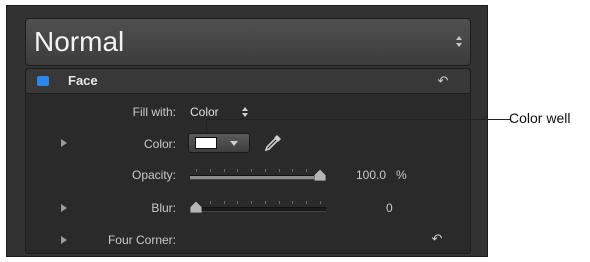  Describe the element at coordinates (258, 209) in the screenshot. I see `blur-slider-track` at that location.